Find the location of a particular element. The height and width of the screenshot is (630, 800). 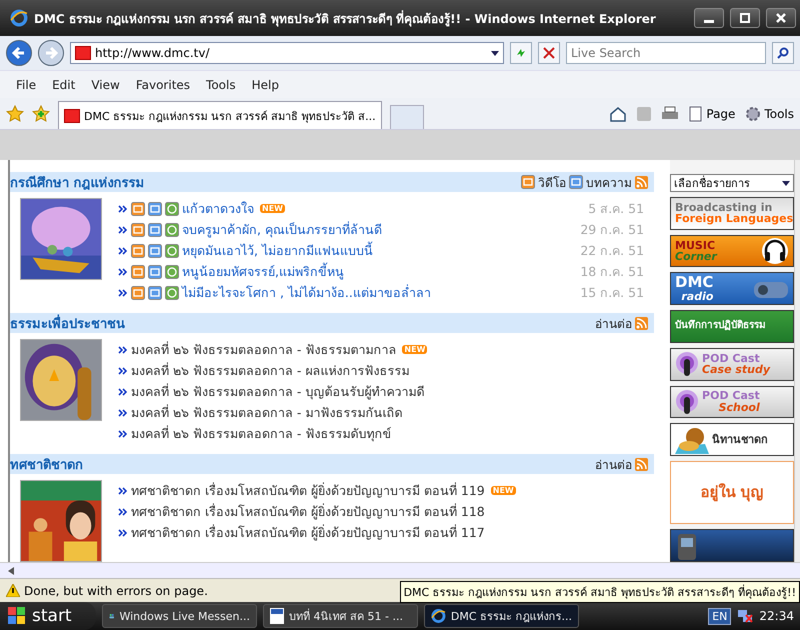

banner: Broadcasting in Foreign Languages is located at coordinates (732, 213).